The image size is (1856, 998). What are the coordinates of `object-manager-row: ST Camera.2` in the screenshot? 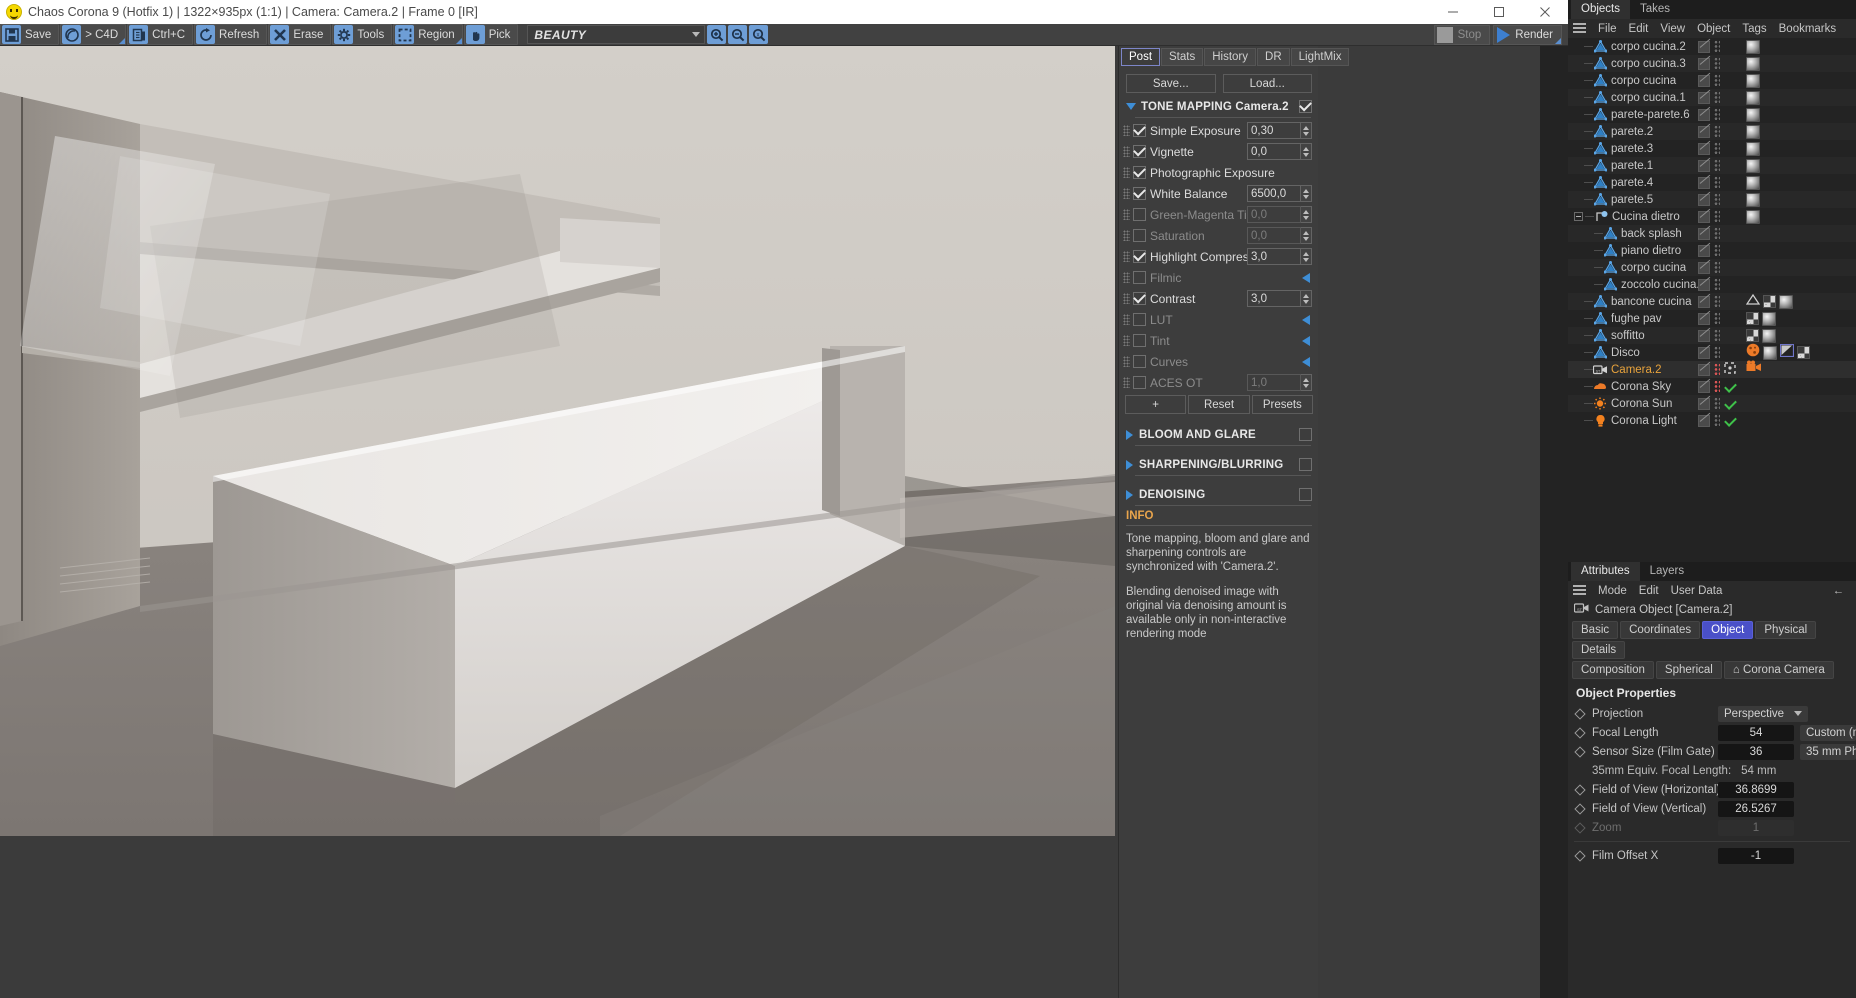 It's located at (1712, 369).